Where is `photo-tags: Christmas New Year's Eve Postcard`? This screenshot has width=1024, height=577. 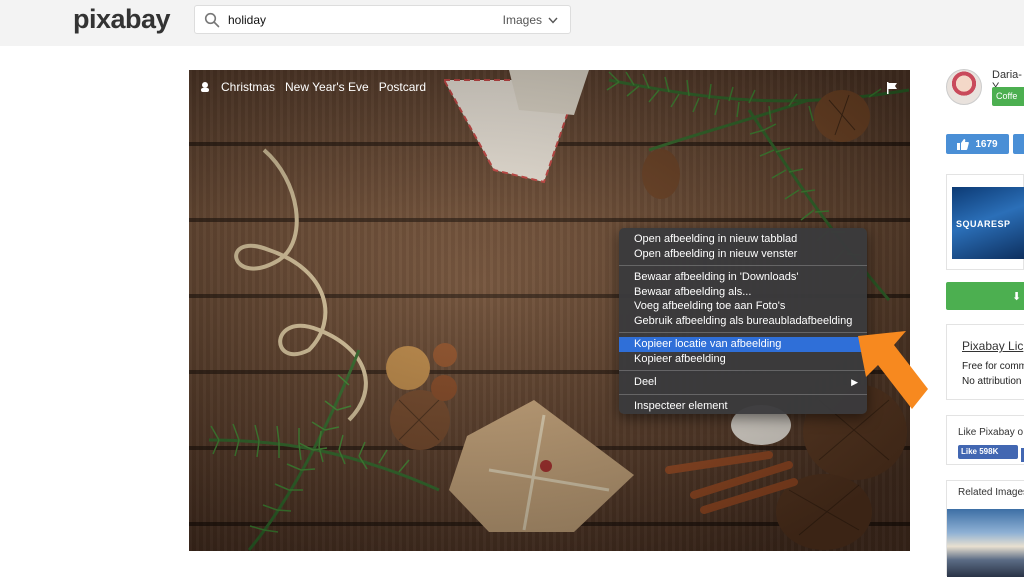 photo-tags: Christmas New Year's Eve Postcard is located at coordinates (312, 87).